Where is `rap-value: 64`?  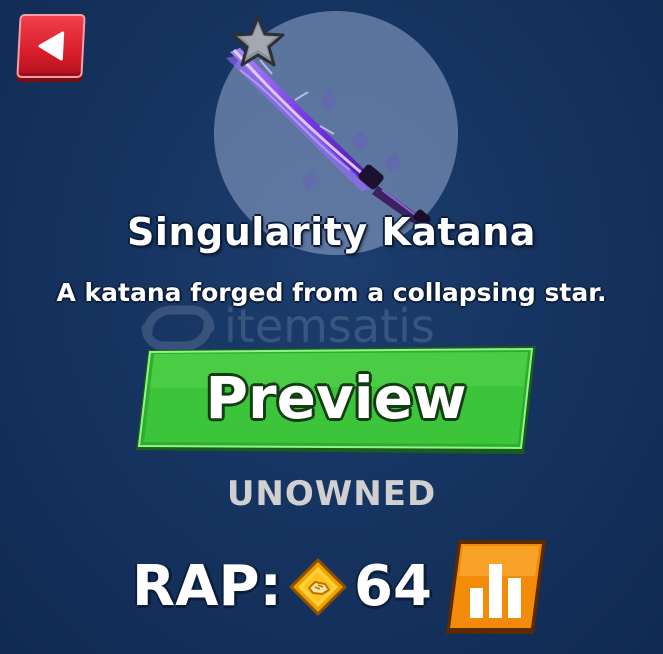
rap-value: 64 is located at coordinates (393, 586).